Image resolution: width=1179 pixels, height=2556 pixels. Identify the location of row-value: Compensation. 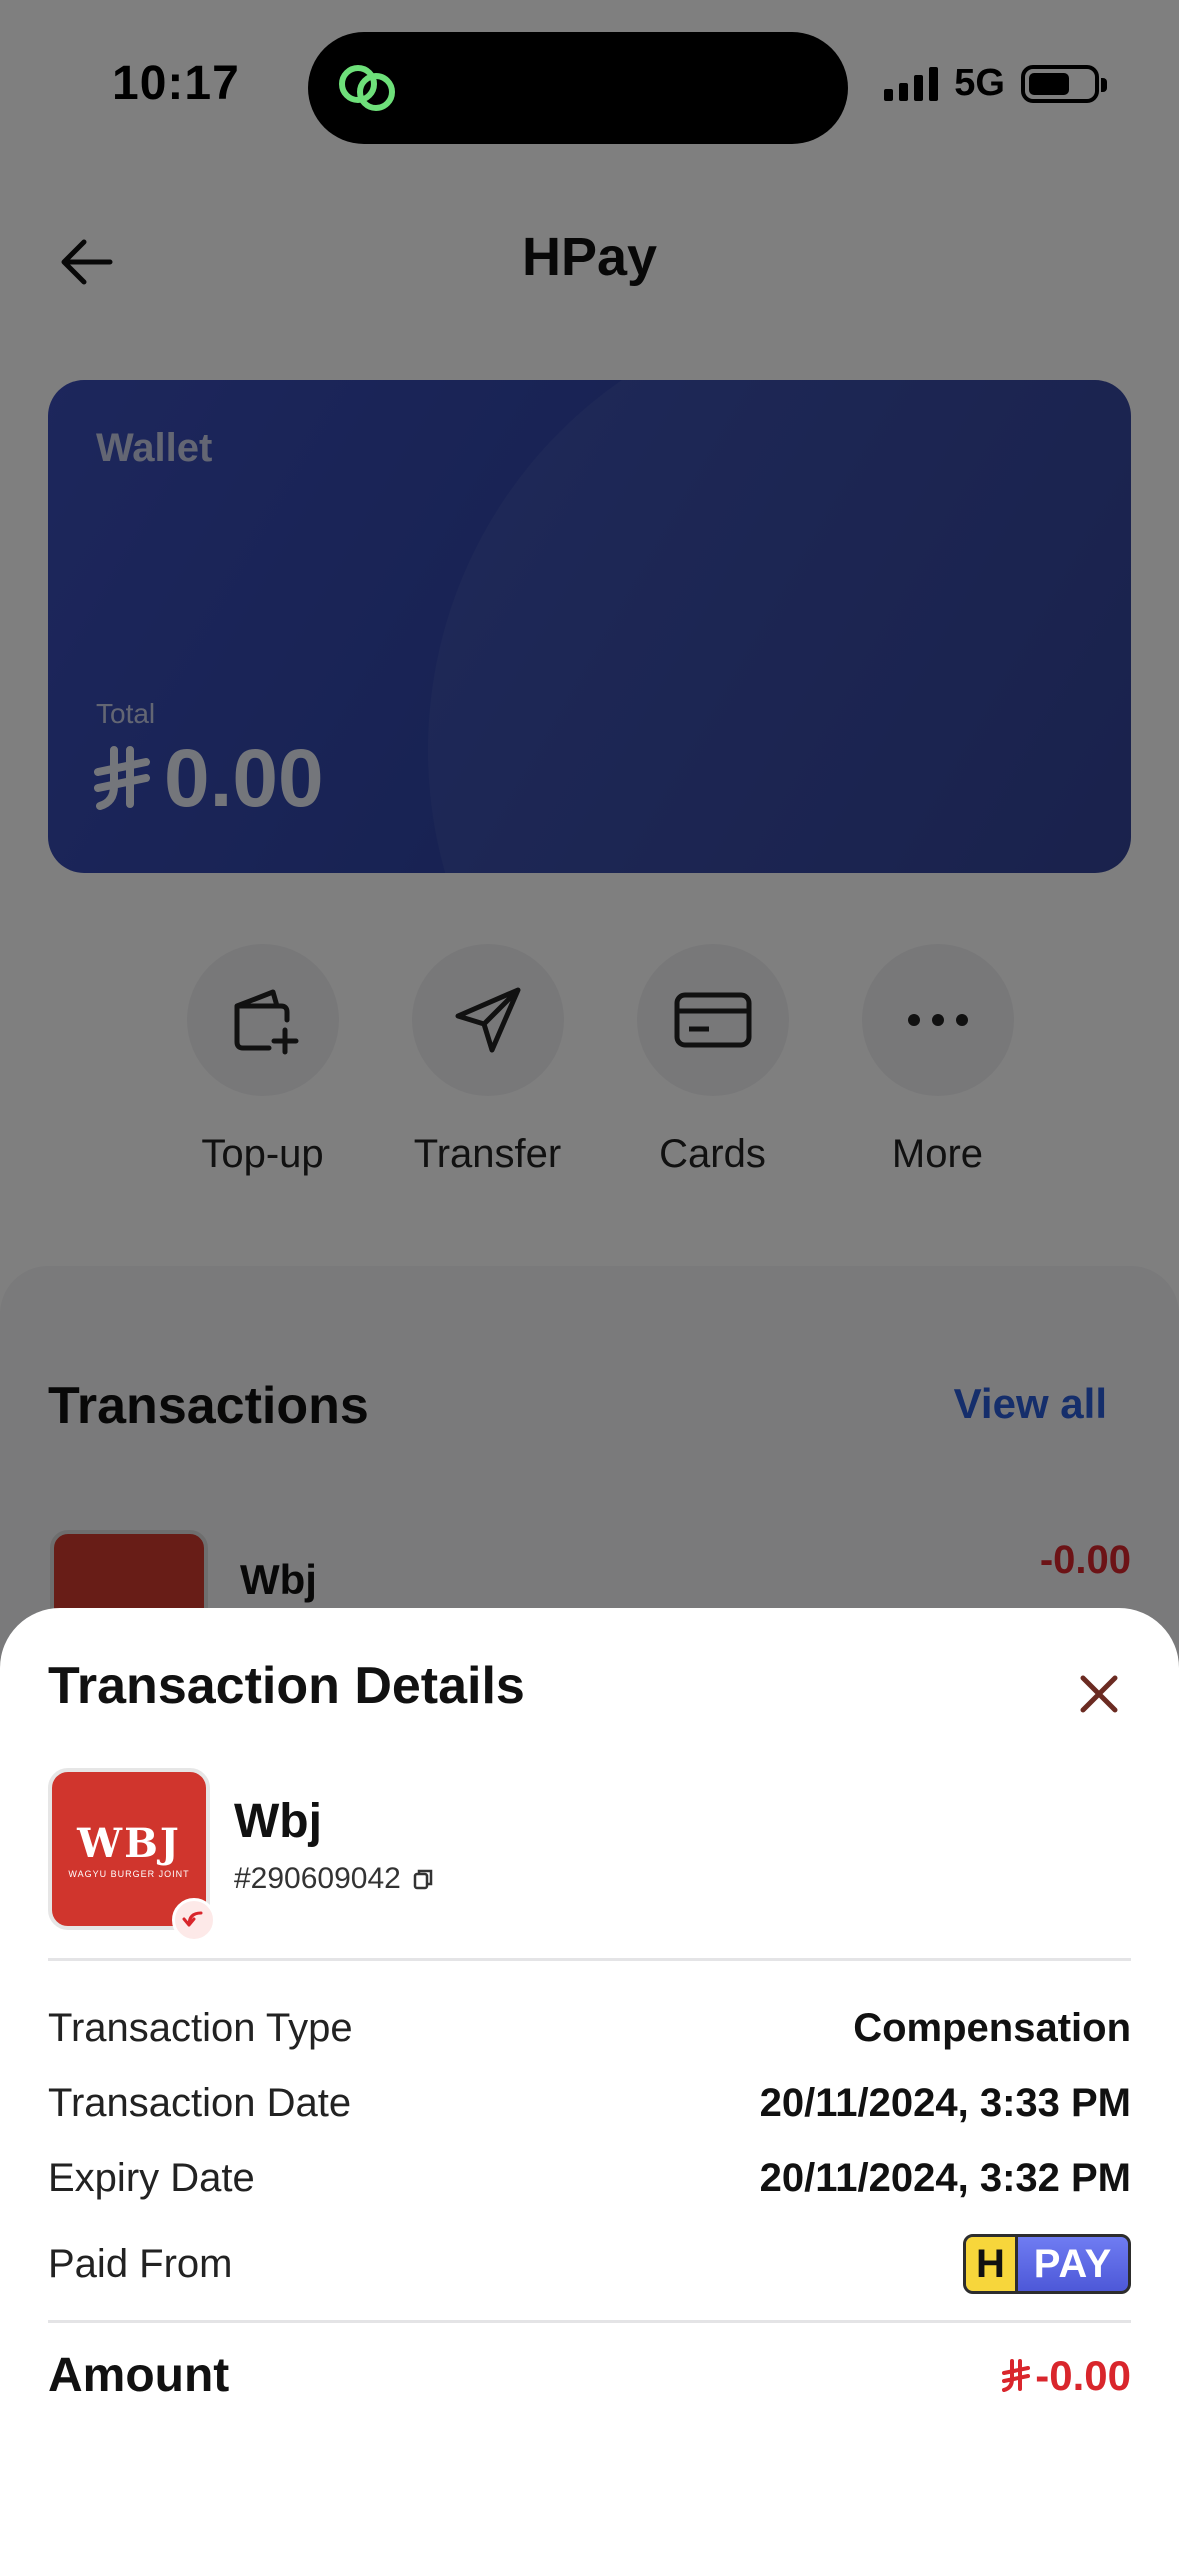
(992, 2028).